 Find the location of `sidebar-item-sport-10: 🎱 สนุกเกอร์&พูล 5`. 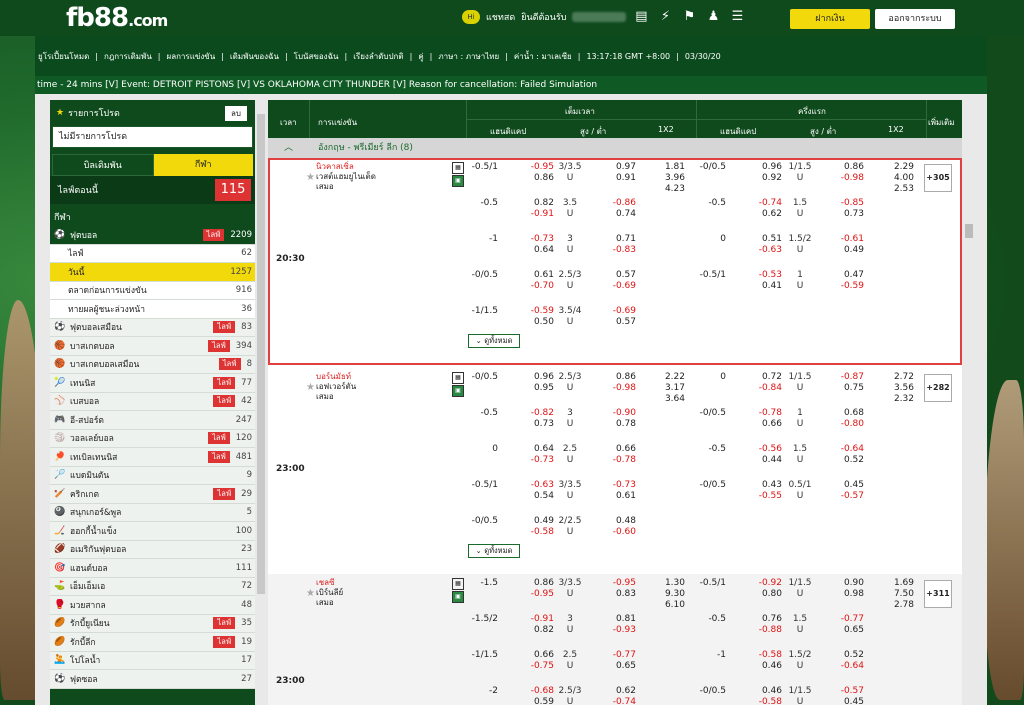

sidebar-item-sport-10: 🎱 สนุกเกอร์&พูล 5 is located at coordinates (152, 512).